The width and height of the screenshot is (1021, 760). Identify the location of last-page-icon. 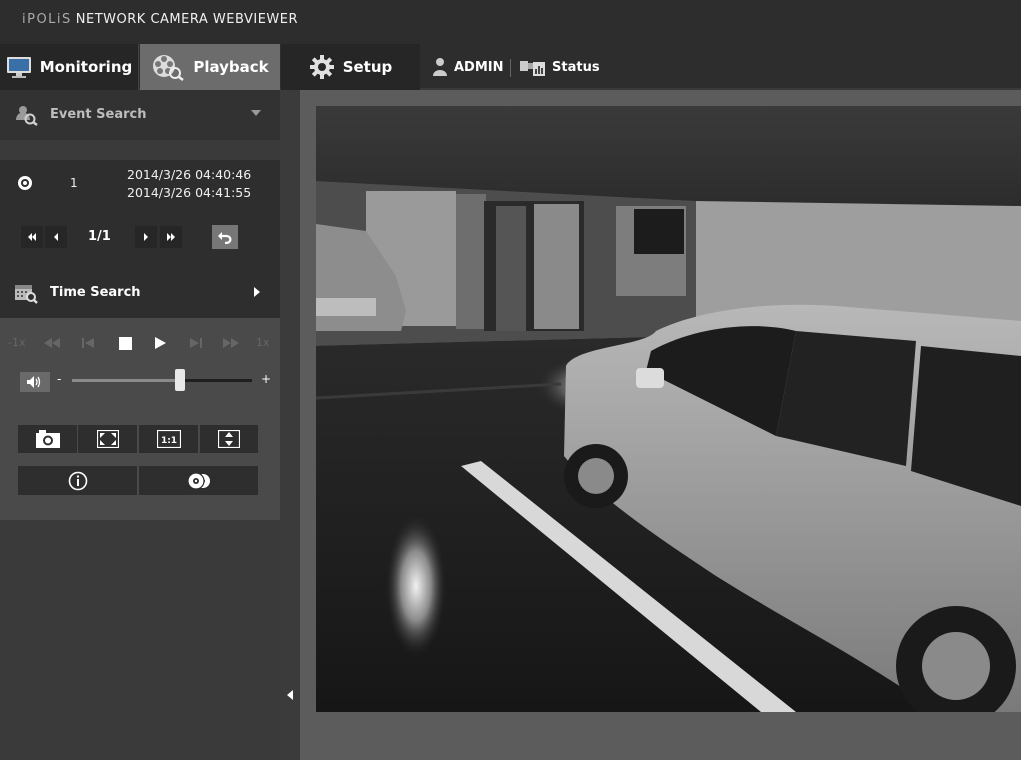
(171, 237).